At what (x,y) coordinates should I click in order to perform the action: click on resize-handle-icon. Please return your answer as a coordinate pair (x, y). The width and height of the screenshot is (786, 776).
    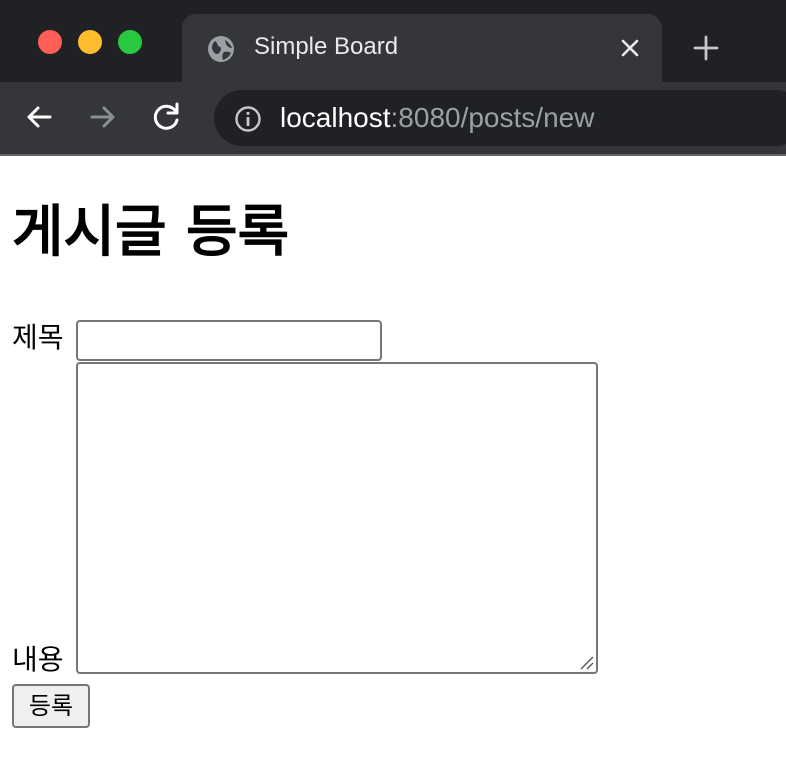
    Looking at the image, I should click on (586, 662).